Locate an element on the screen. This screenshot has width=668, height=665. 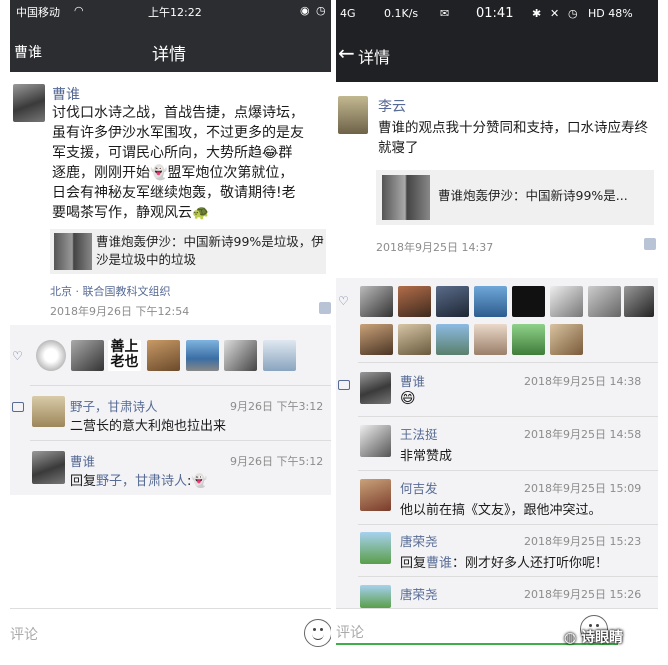
heart-icon: ♡ is located at coordinates (17, 356).